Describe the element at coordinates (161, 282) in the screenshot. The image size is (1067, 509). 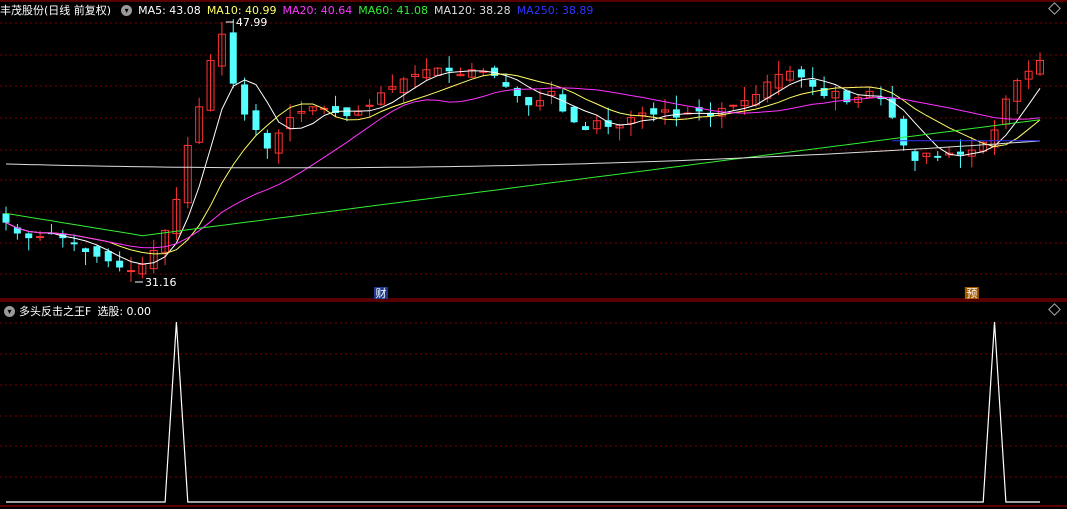
I see `low-price-label: 31.16` at that location.